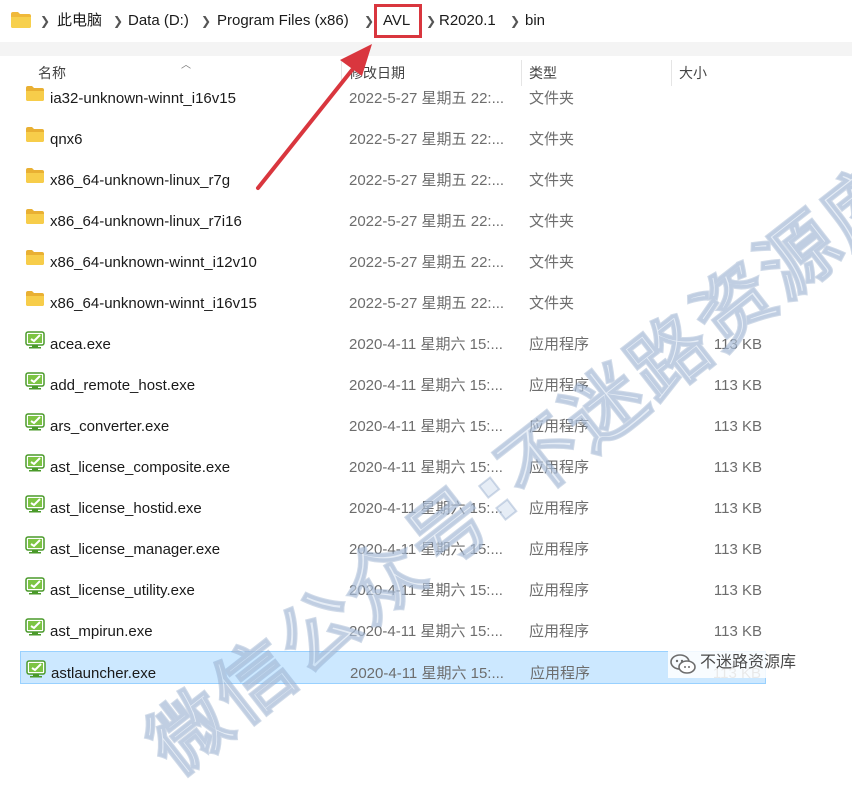  What do you see at coordinates (748, 662) in the screenshot?
I see `badge-text: 不迷路资源库` at bounding box center [748, 662].